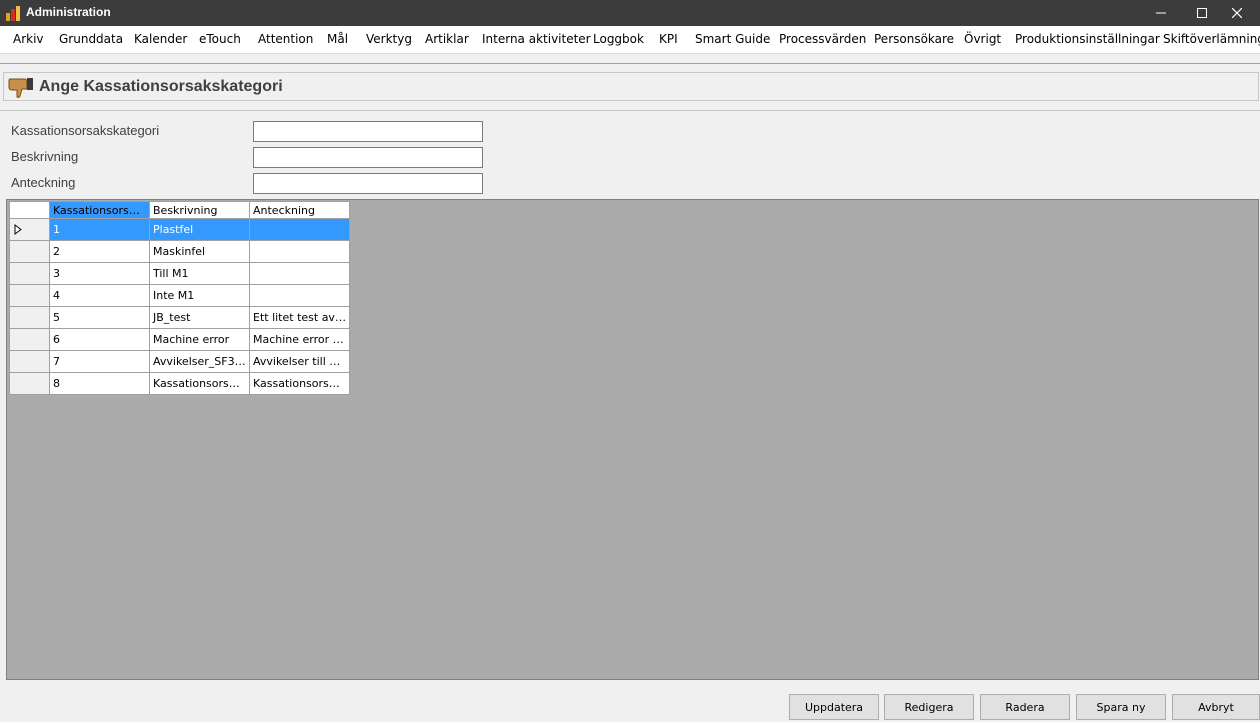 The width and height of the screenshot is (1260, 722). Describe the element at coordinates (199, 251) in the screenshot. I see `cell-beskrivning: Maskinfel` at that location.